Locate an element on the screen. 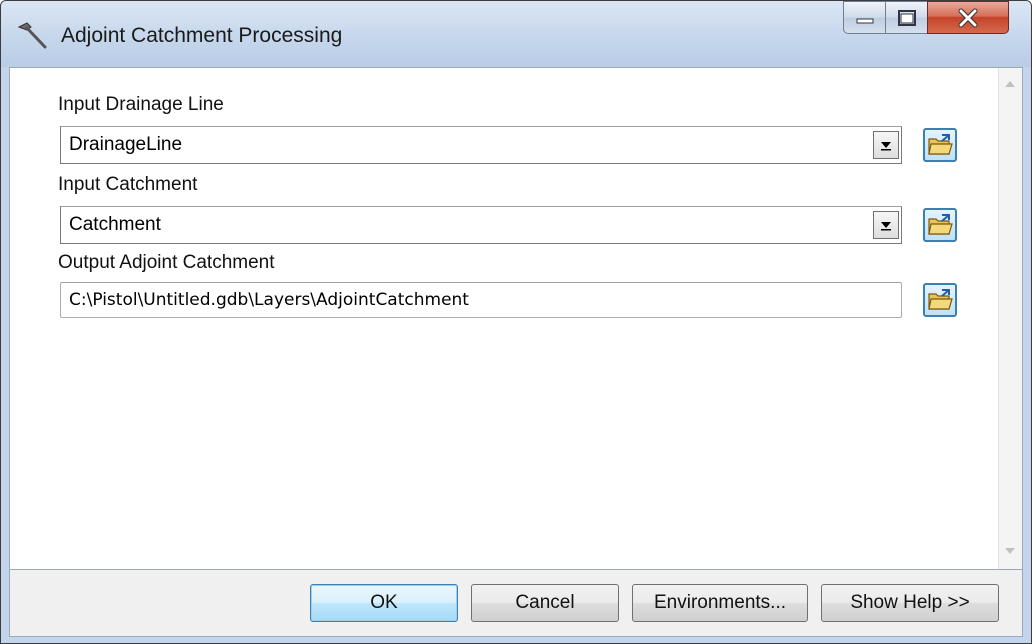 The height and width of the screenshot is (644, 1032). close-button is located at coordinates (968, 17).